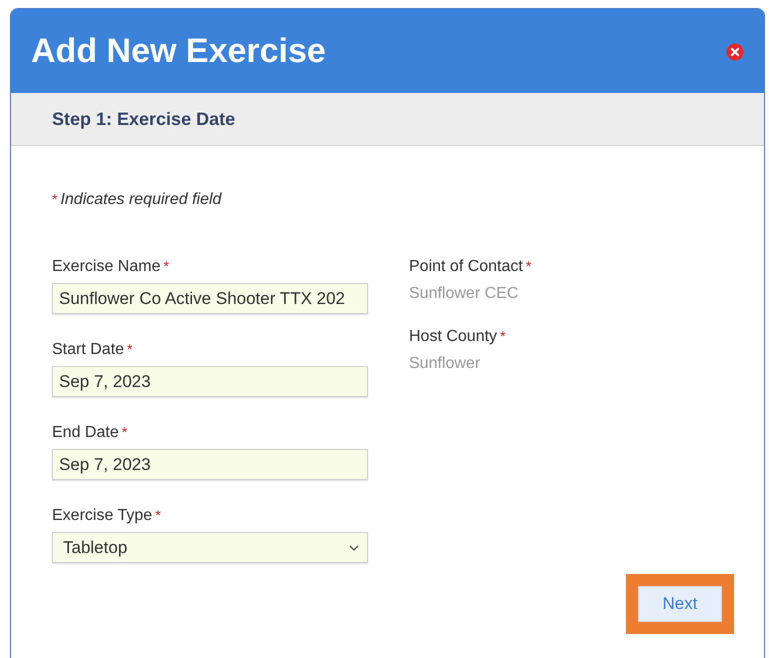 This screenshot has height=658, width=769. What do you see at coordinates (210, 298) in the screenshot?
I see `input-field: Sunflower Co Active Shooter TTX 202` at bounding box center [210, 298].